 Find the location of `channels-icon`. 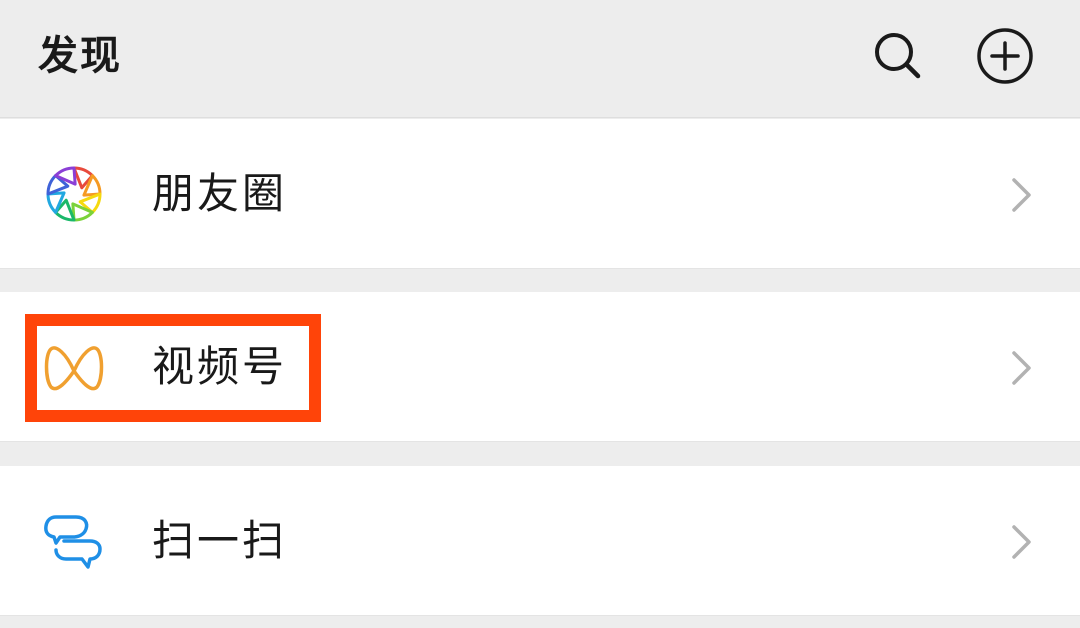

channels-icon is located at coordinates (74, 367).